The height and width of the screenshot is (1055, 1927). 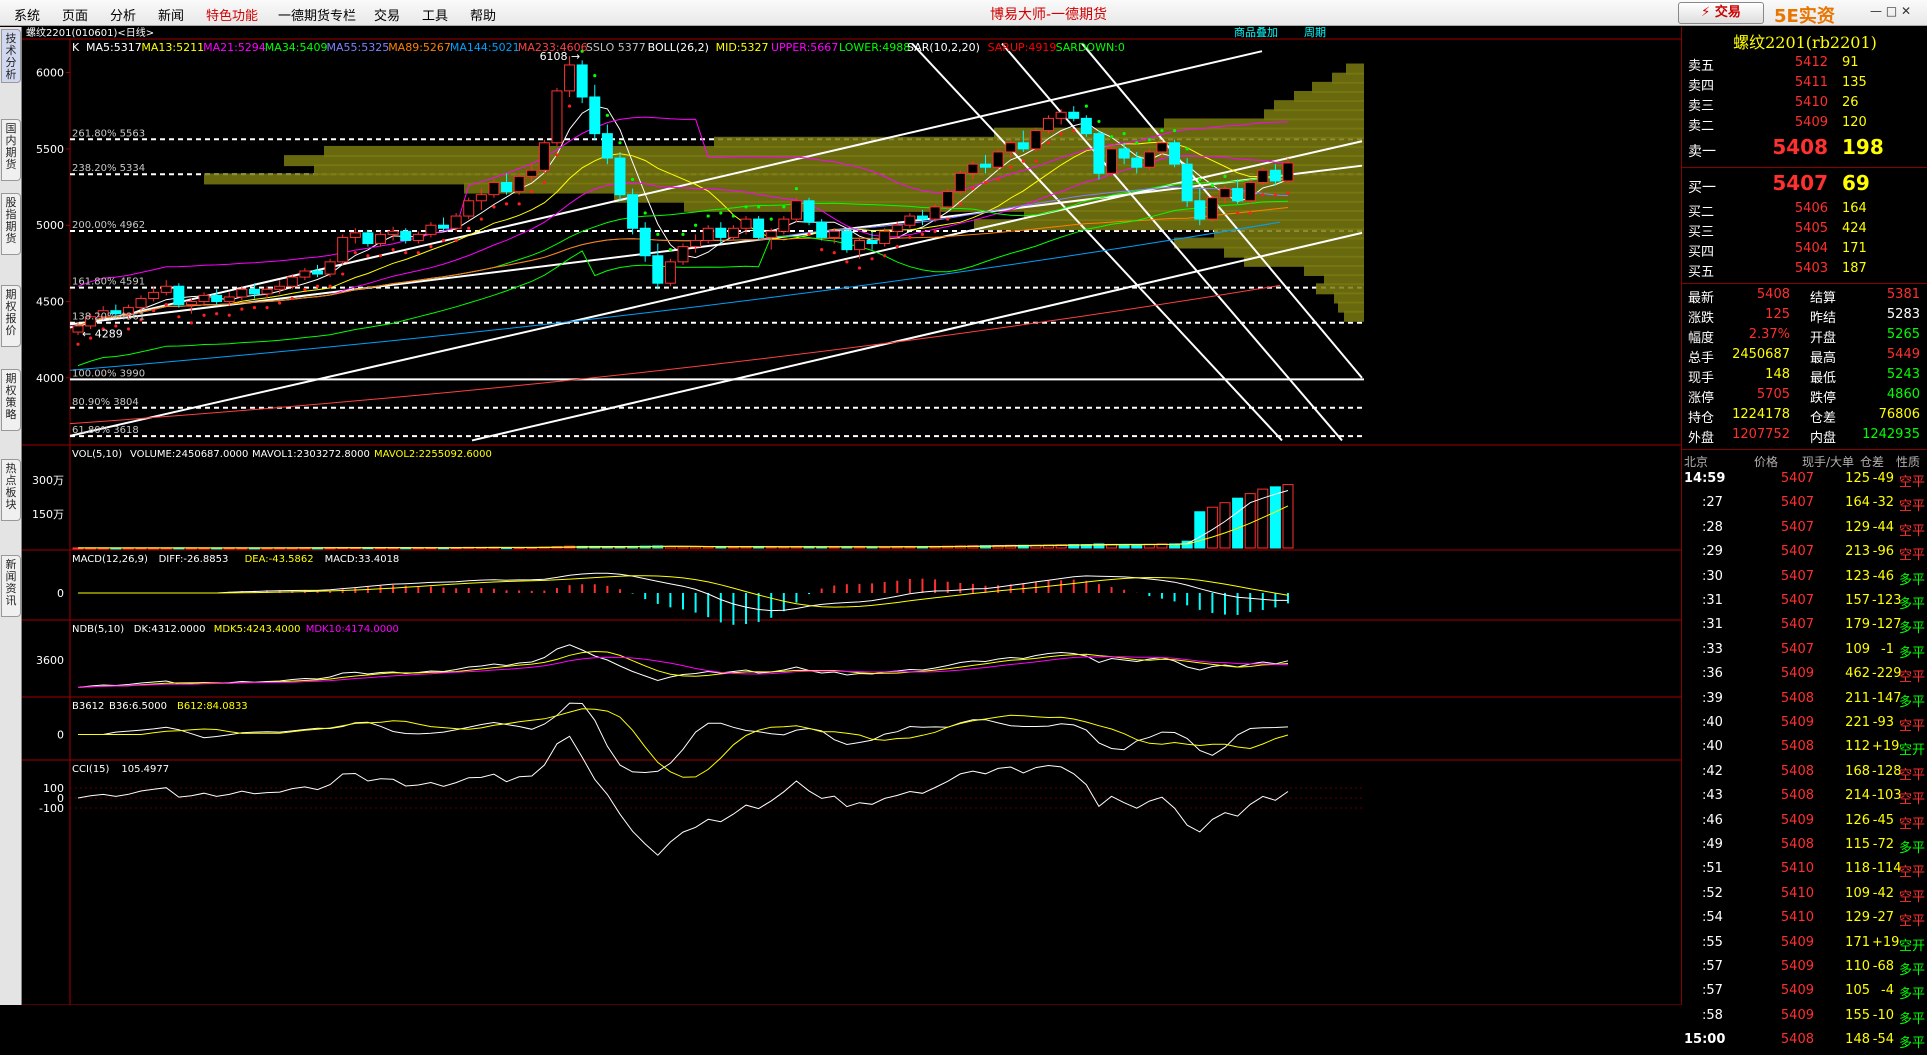 What do you see at coordinates (1883, 527) in the screenshot?
I see `tick-oi-change: -44` at bounding box center [1883, 527].